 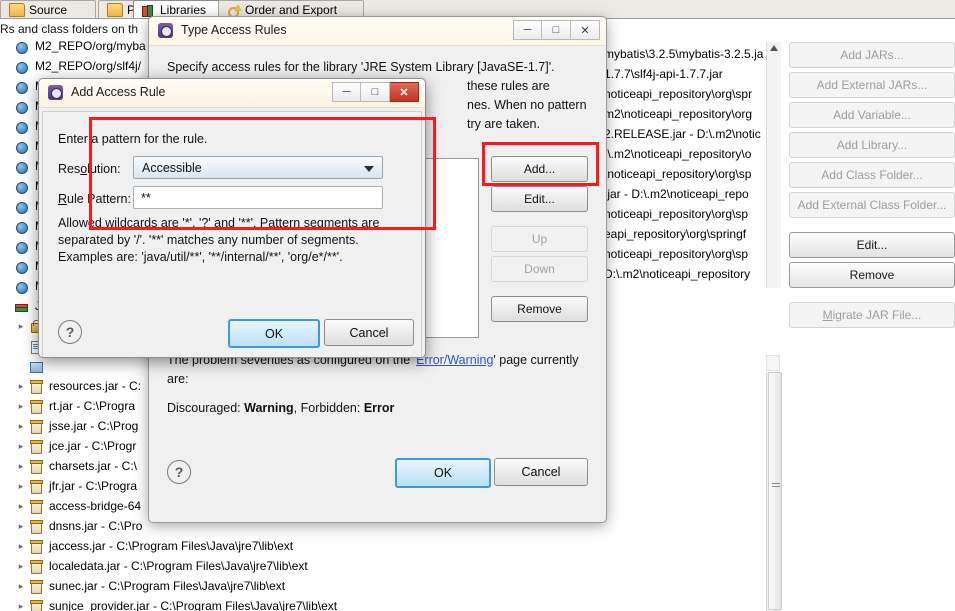 I want to click on add-dialog-window-buttons: ─ □ ✕, so click(x=375, y=92).